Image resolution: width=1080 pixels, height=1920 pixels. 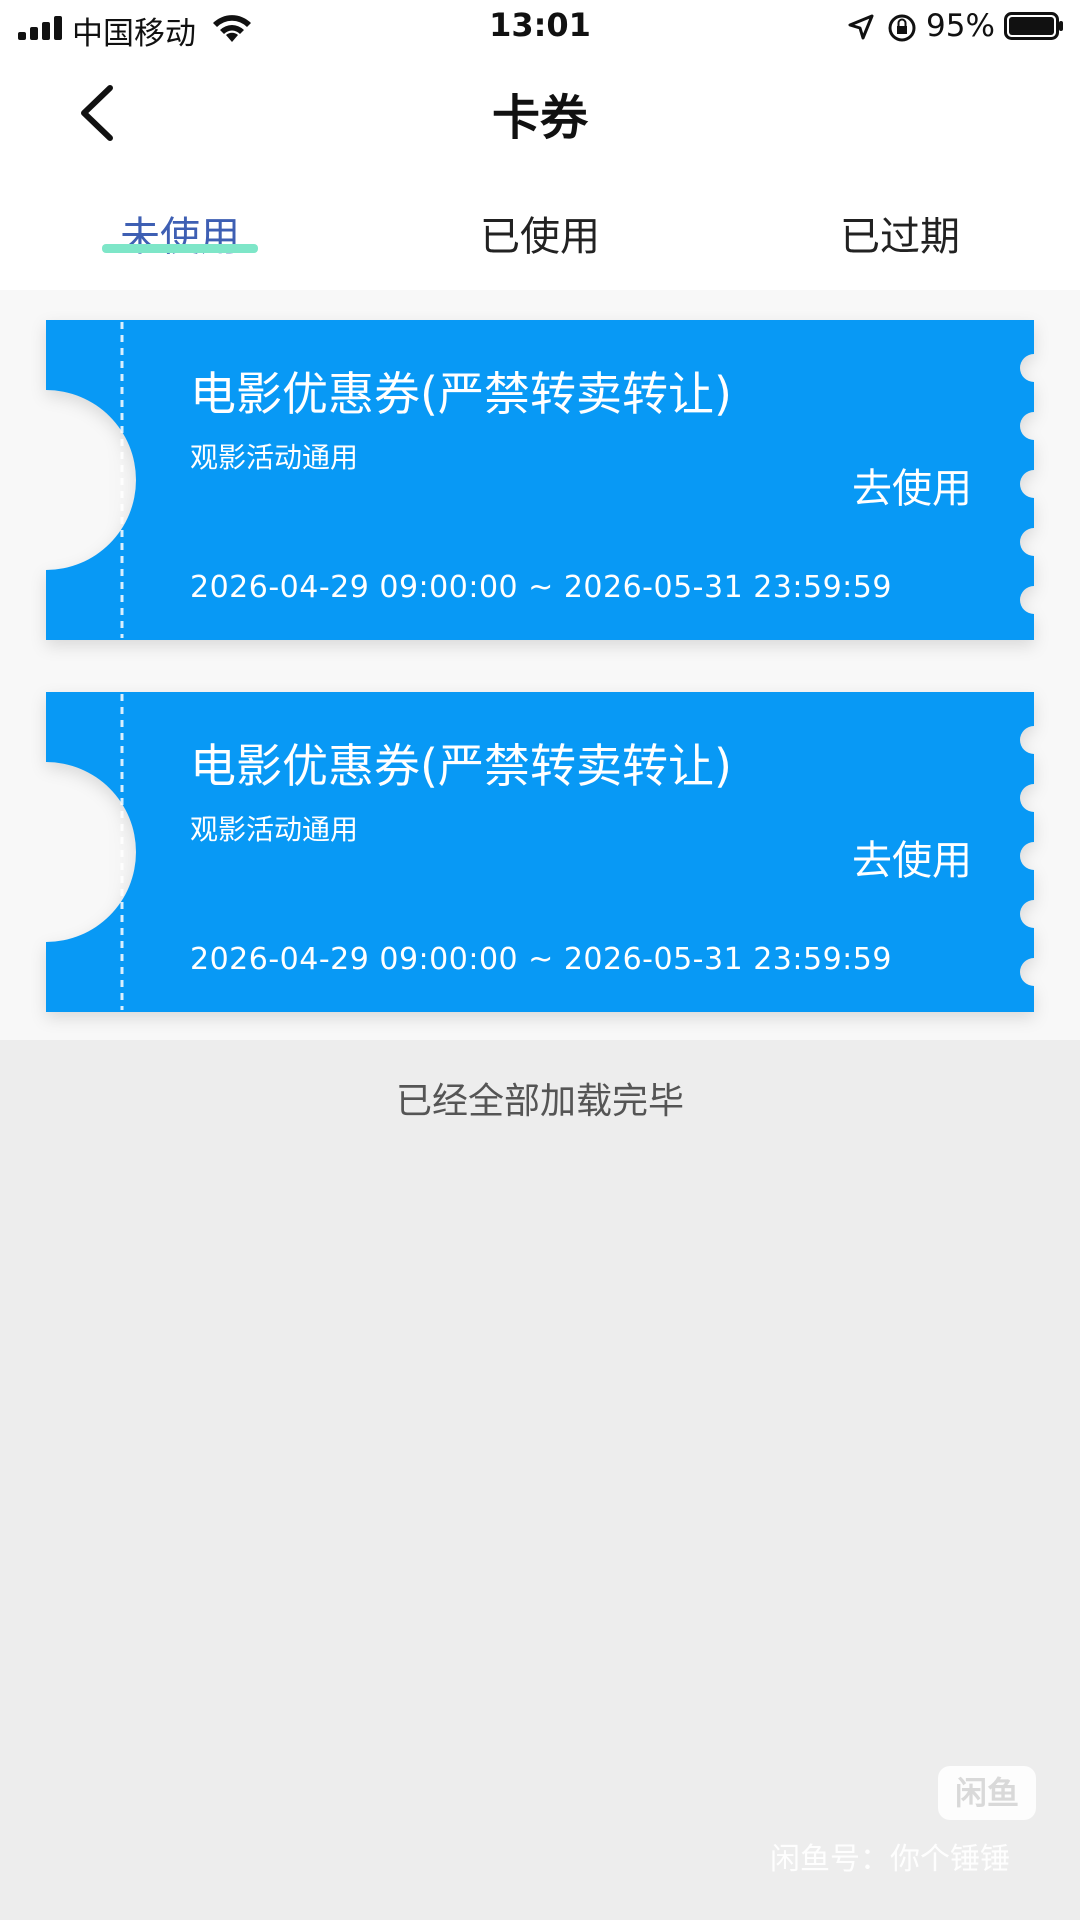 I want to click on status-time: 13:01, so click(x=540, y=25).